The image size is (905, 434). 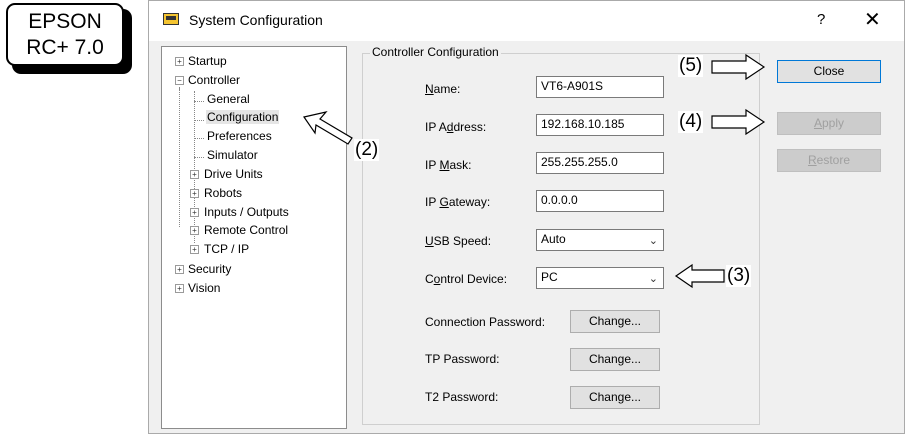 What do you see at coordinates (699, 276) in the screenshot?
I see `arrow-3-icon` at bounding box center [699, 276].